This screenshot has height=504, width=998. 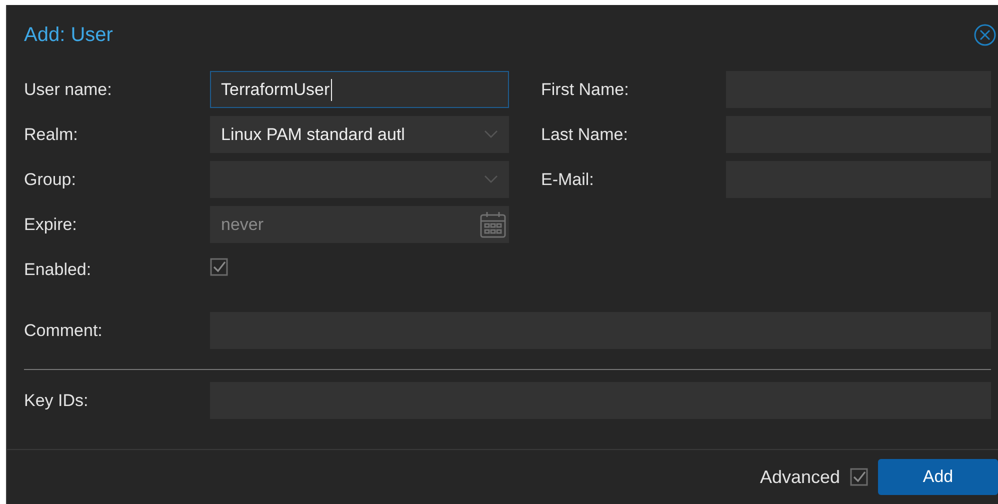 I want to click on field-label: Realm:, so click(x=51, y=134).